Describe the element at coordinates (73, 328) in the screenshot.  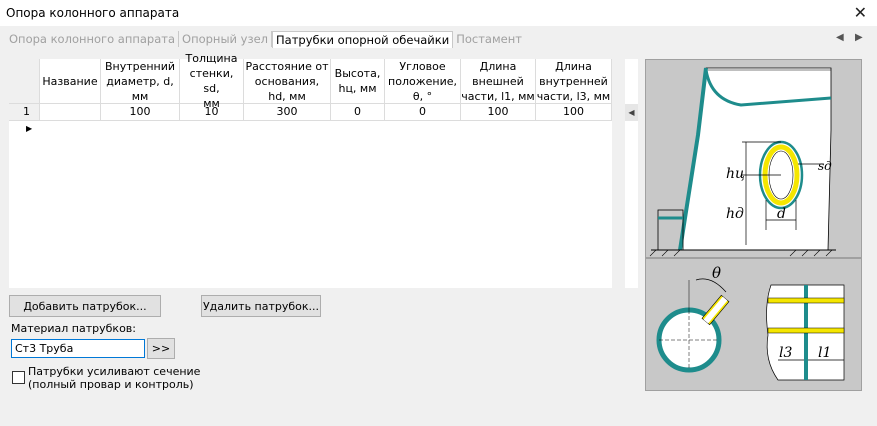
I see `material-label: Материал патрубков:` at that location.